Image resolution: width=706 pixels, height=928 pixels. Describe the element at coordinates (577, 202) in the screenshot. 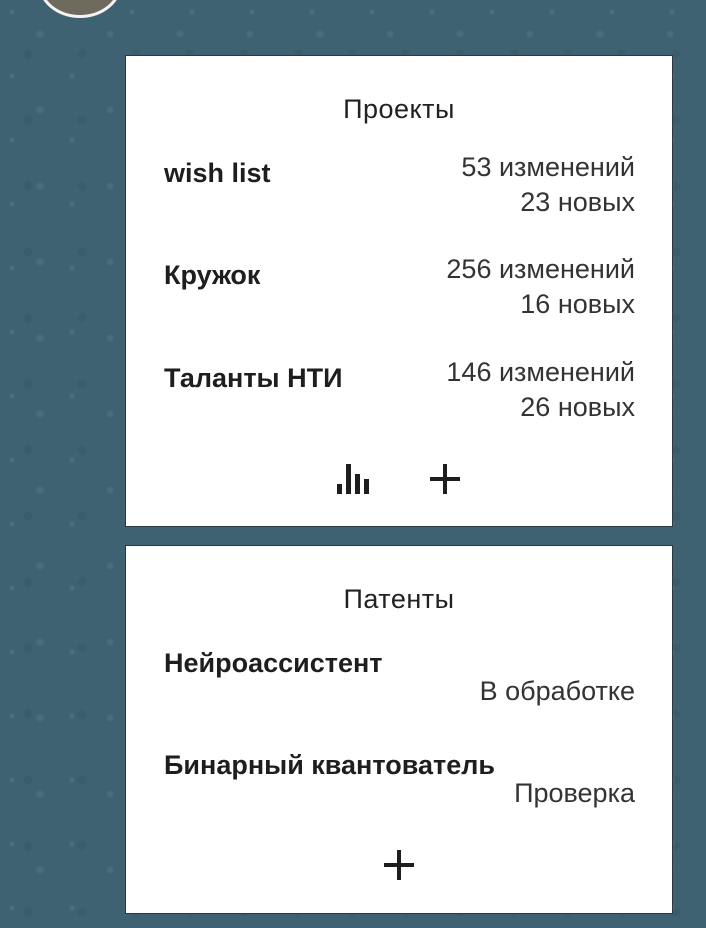

I see `project-new: 23 новых` at that location.